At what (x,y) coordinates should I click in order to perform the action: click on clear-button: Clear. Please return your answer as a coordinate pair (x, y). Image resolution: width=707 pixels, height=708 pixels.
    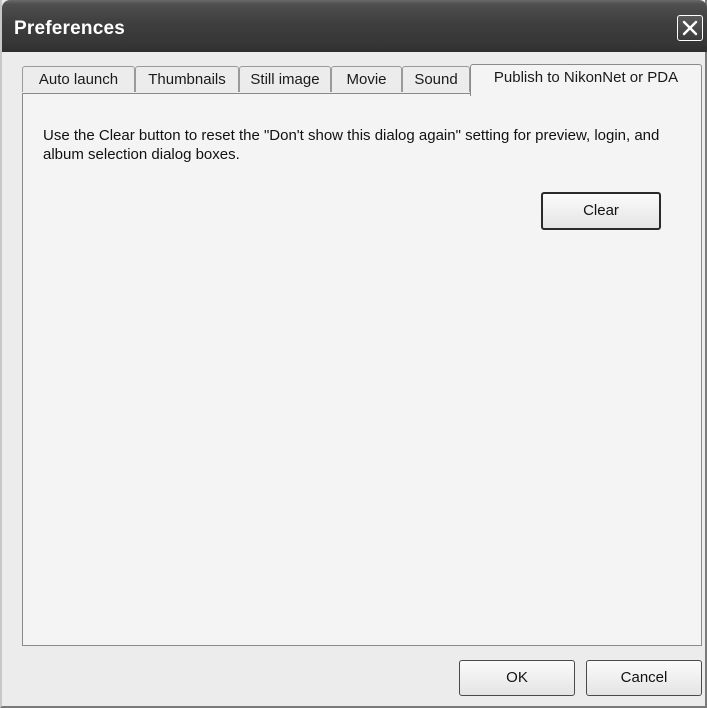
    Looking at the image, I should click on (601, 211).